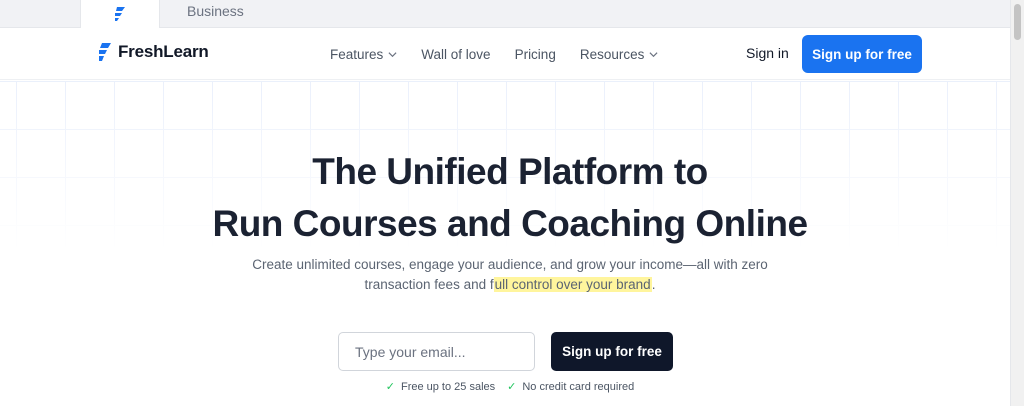  I want to click on perk-item: ✓ Free up to 25 sales, so click(440, 387).